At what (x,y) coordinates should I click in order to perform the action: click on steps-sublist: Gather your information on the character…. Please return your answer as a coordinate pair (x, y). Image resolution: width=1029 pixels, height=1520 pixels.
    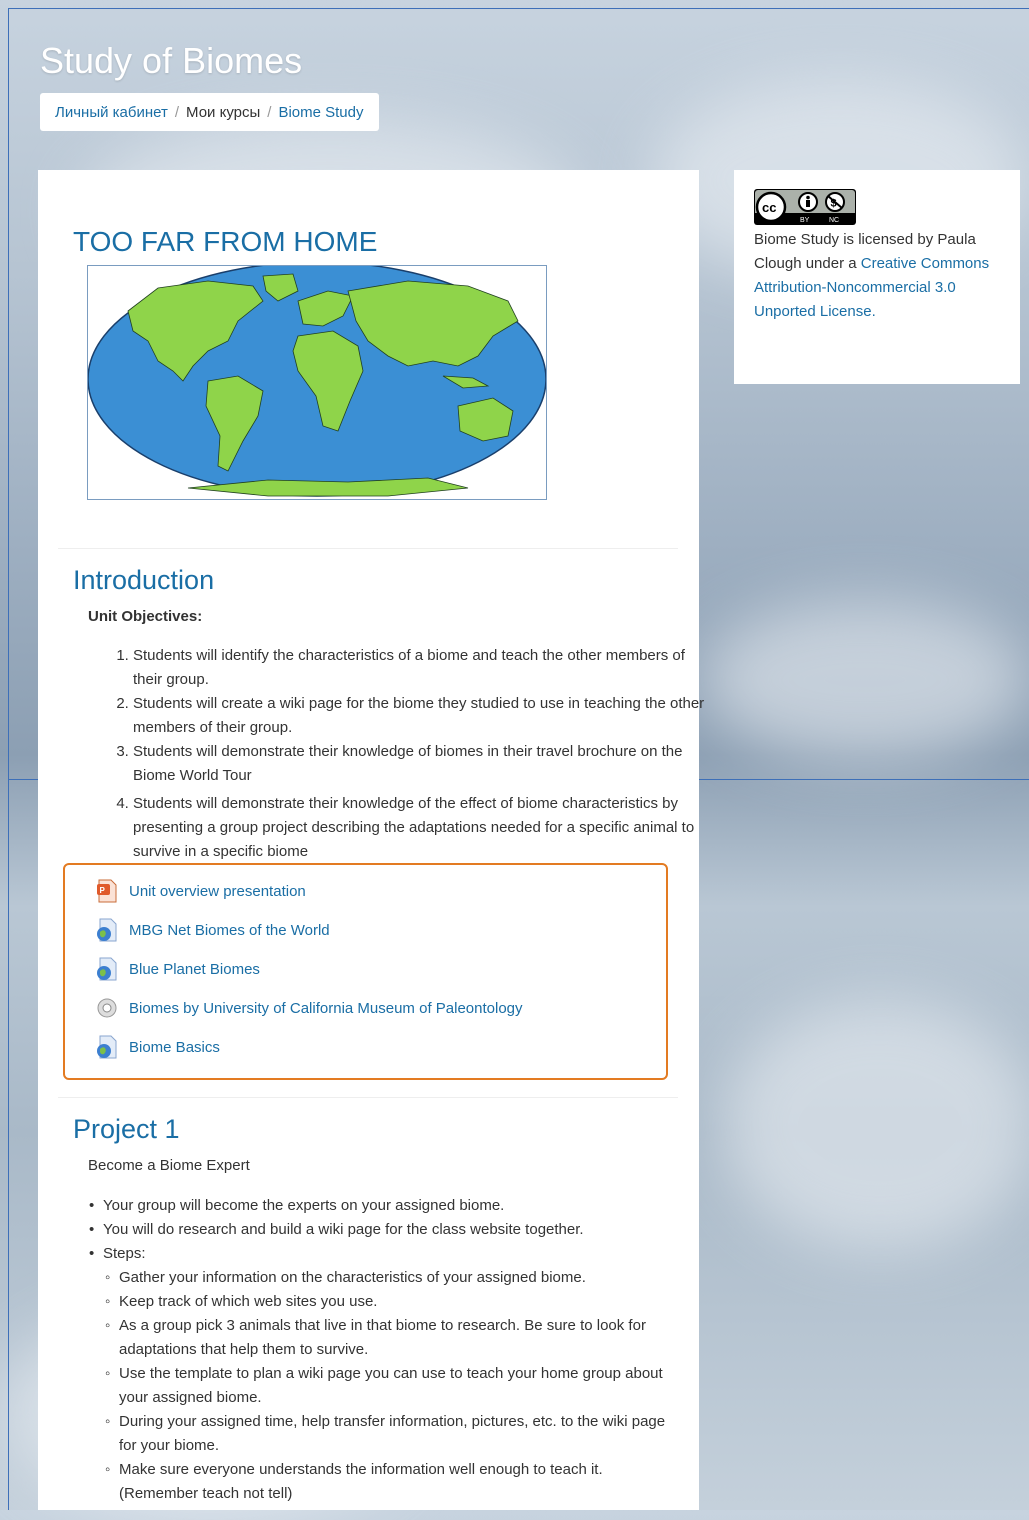
    Looking at the image, I should click on (393, 1386).